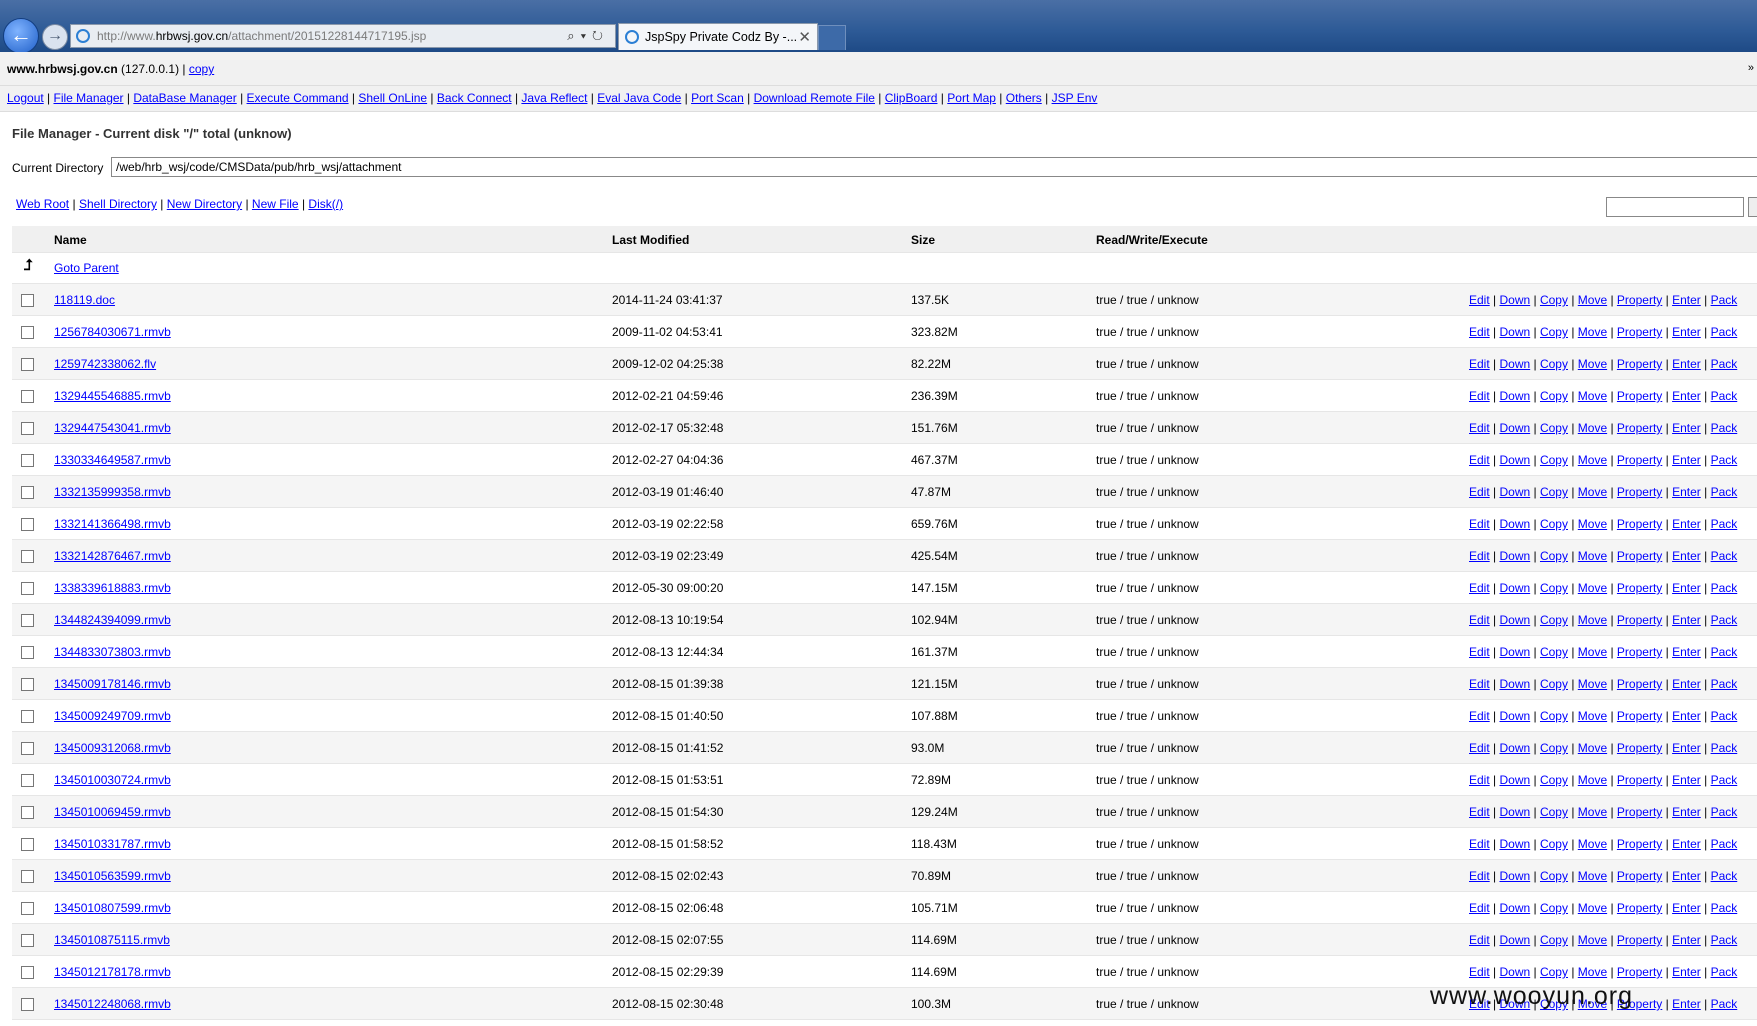 This screenshot has width=1757, height=1026. Describe the element at coordinates (86, 268) in the screenshot. I see `goto-parent-link: Goto Parent` at that location.